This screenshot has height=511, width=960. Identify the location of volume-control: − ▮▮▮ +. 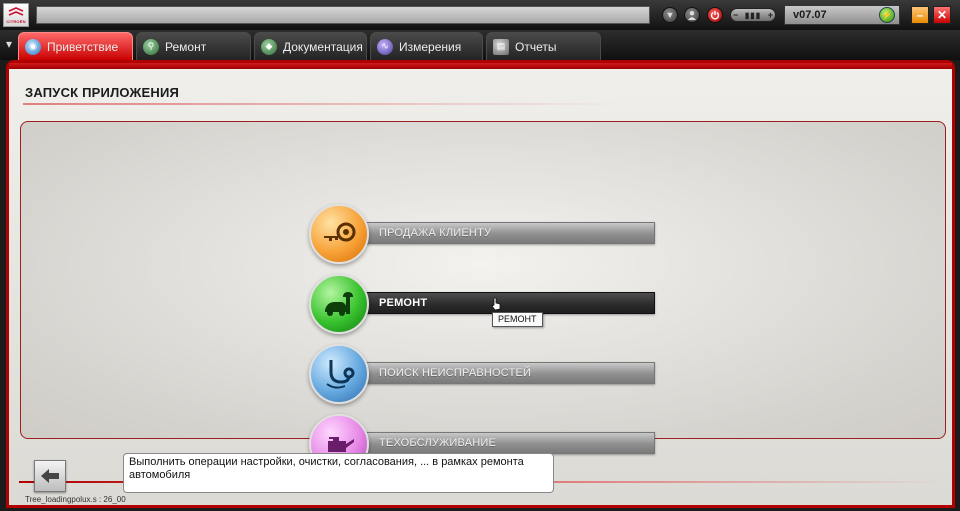
(753, 15).